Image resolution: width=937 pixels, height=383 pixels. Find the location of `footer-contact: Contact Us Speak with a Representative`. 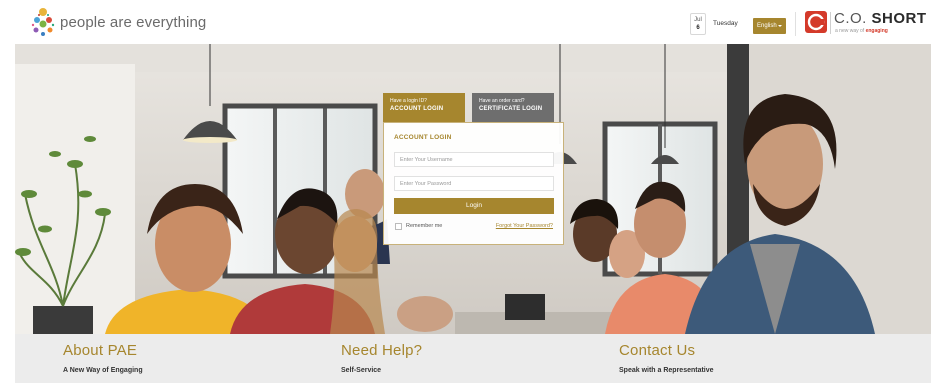

footer-contact: Contact Us Speak with a Representative is located at coordinates (666, 358).